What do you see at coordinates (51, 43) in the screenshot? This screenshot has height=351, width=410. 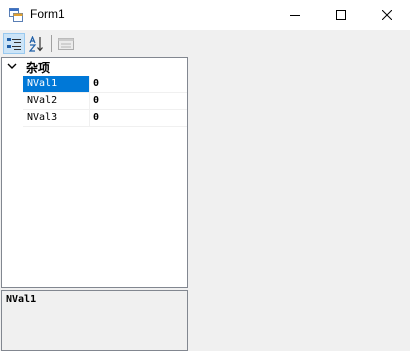 I see `toolbar-separator` at bounding box center [51, 43].